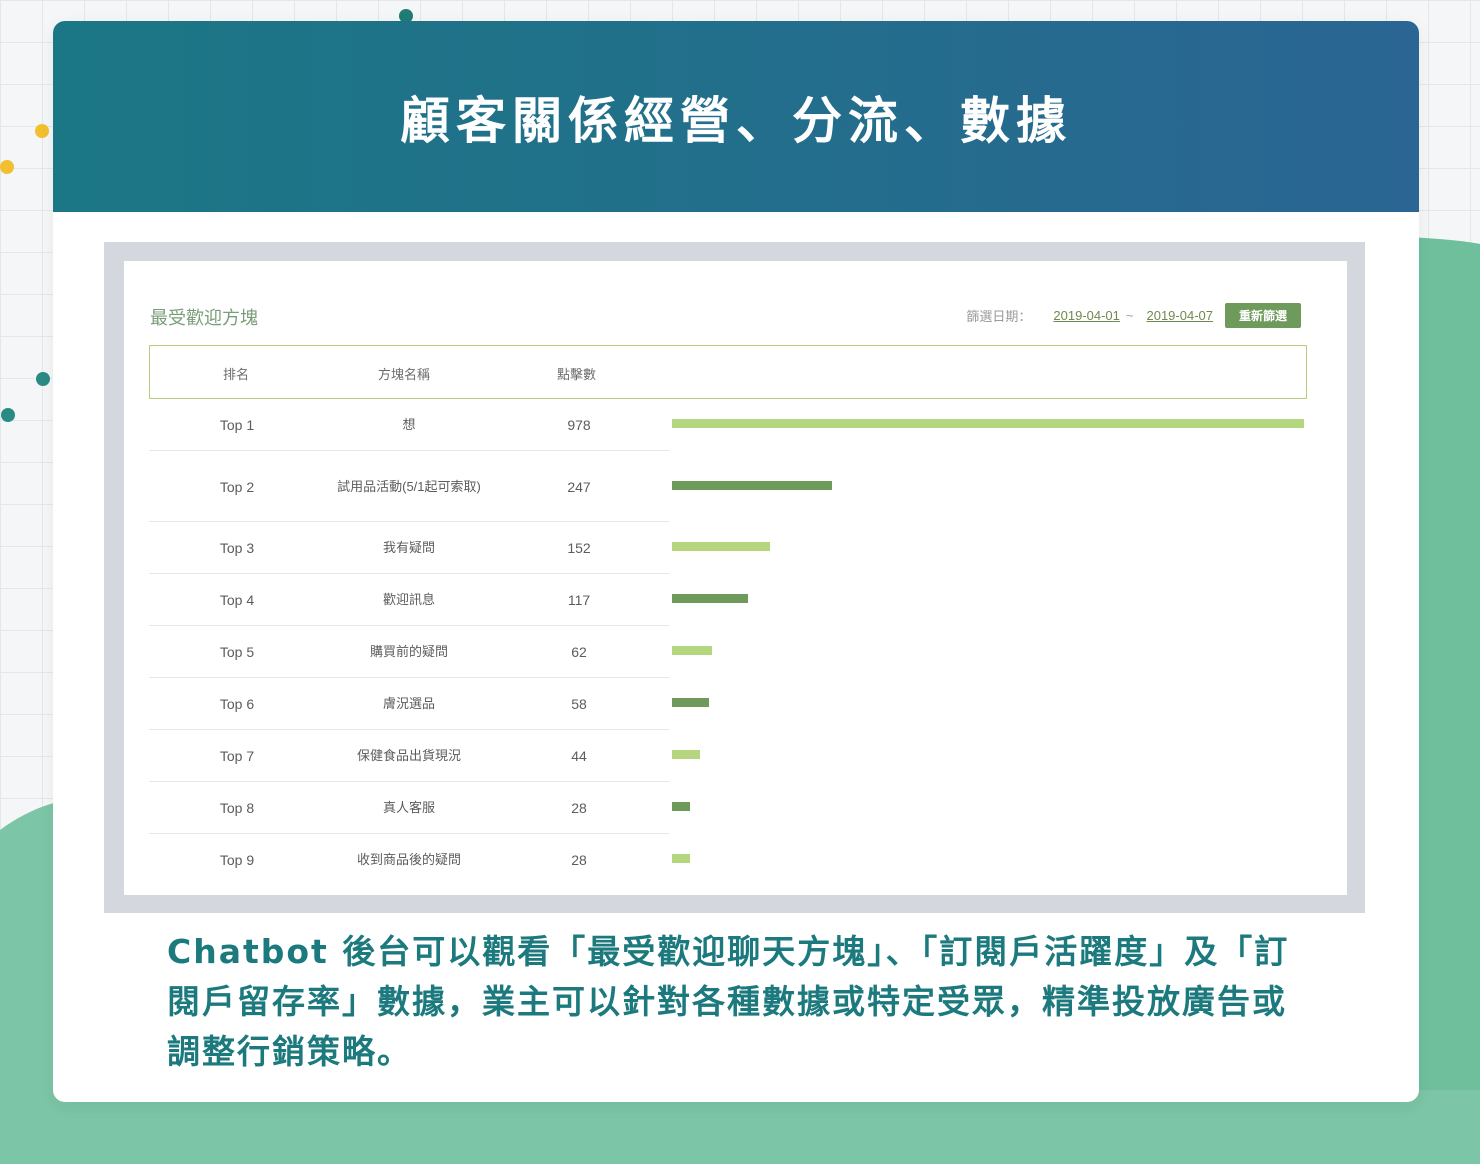 The height and width of the screenshot is (1164, 1480). Describe the element at coordinates (408, 599) in the screenshot. I see `block-name-cell: 歡迎訊息` at that location.